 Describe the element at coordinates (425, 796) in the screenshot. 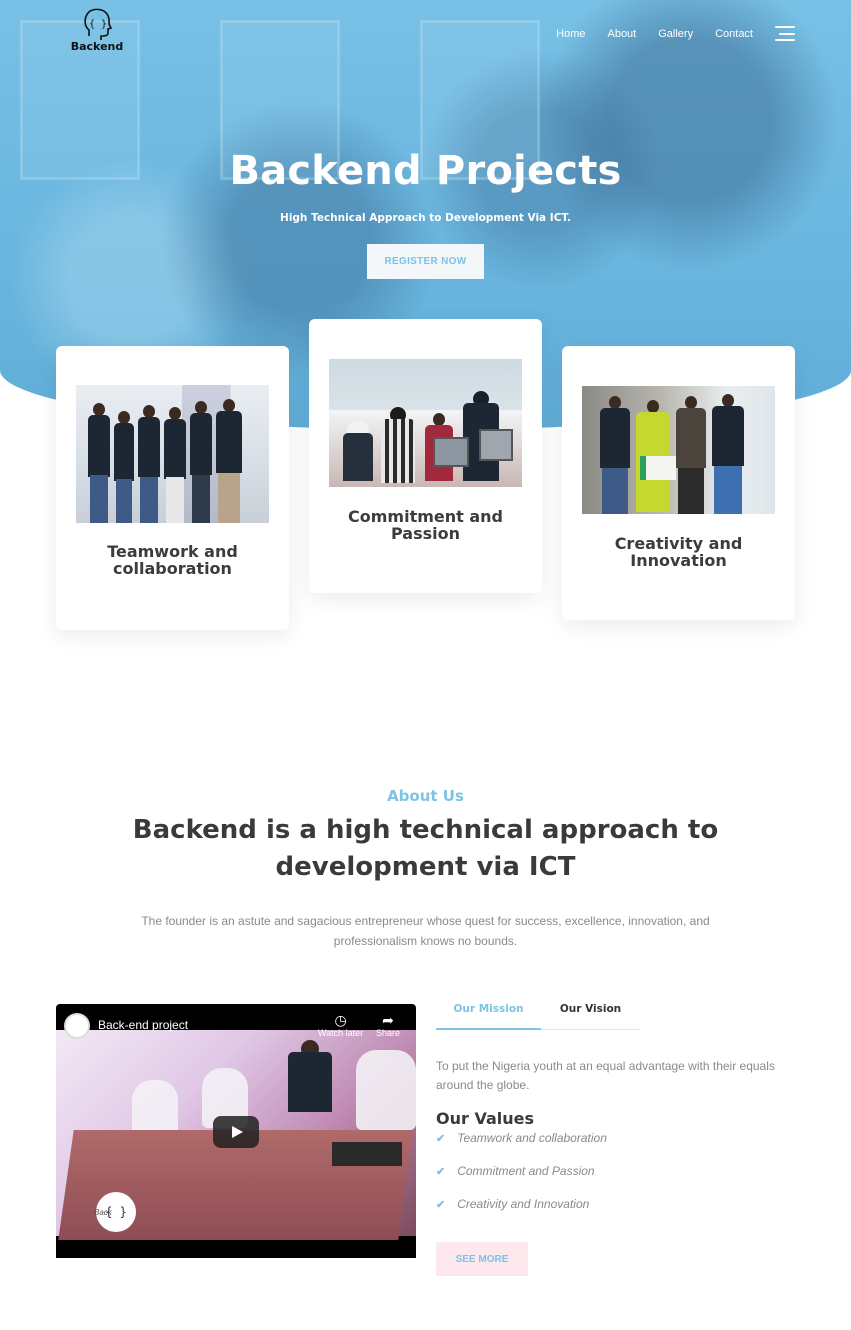

I see `about-kicker: About Us` at that location.